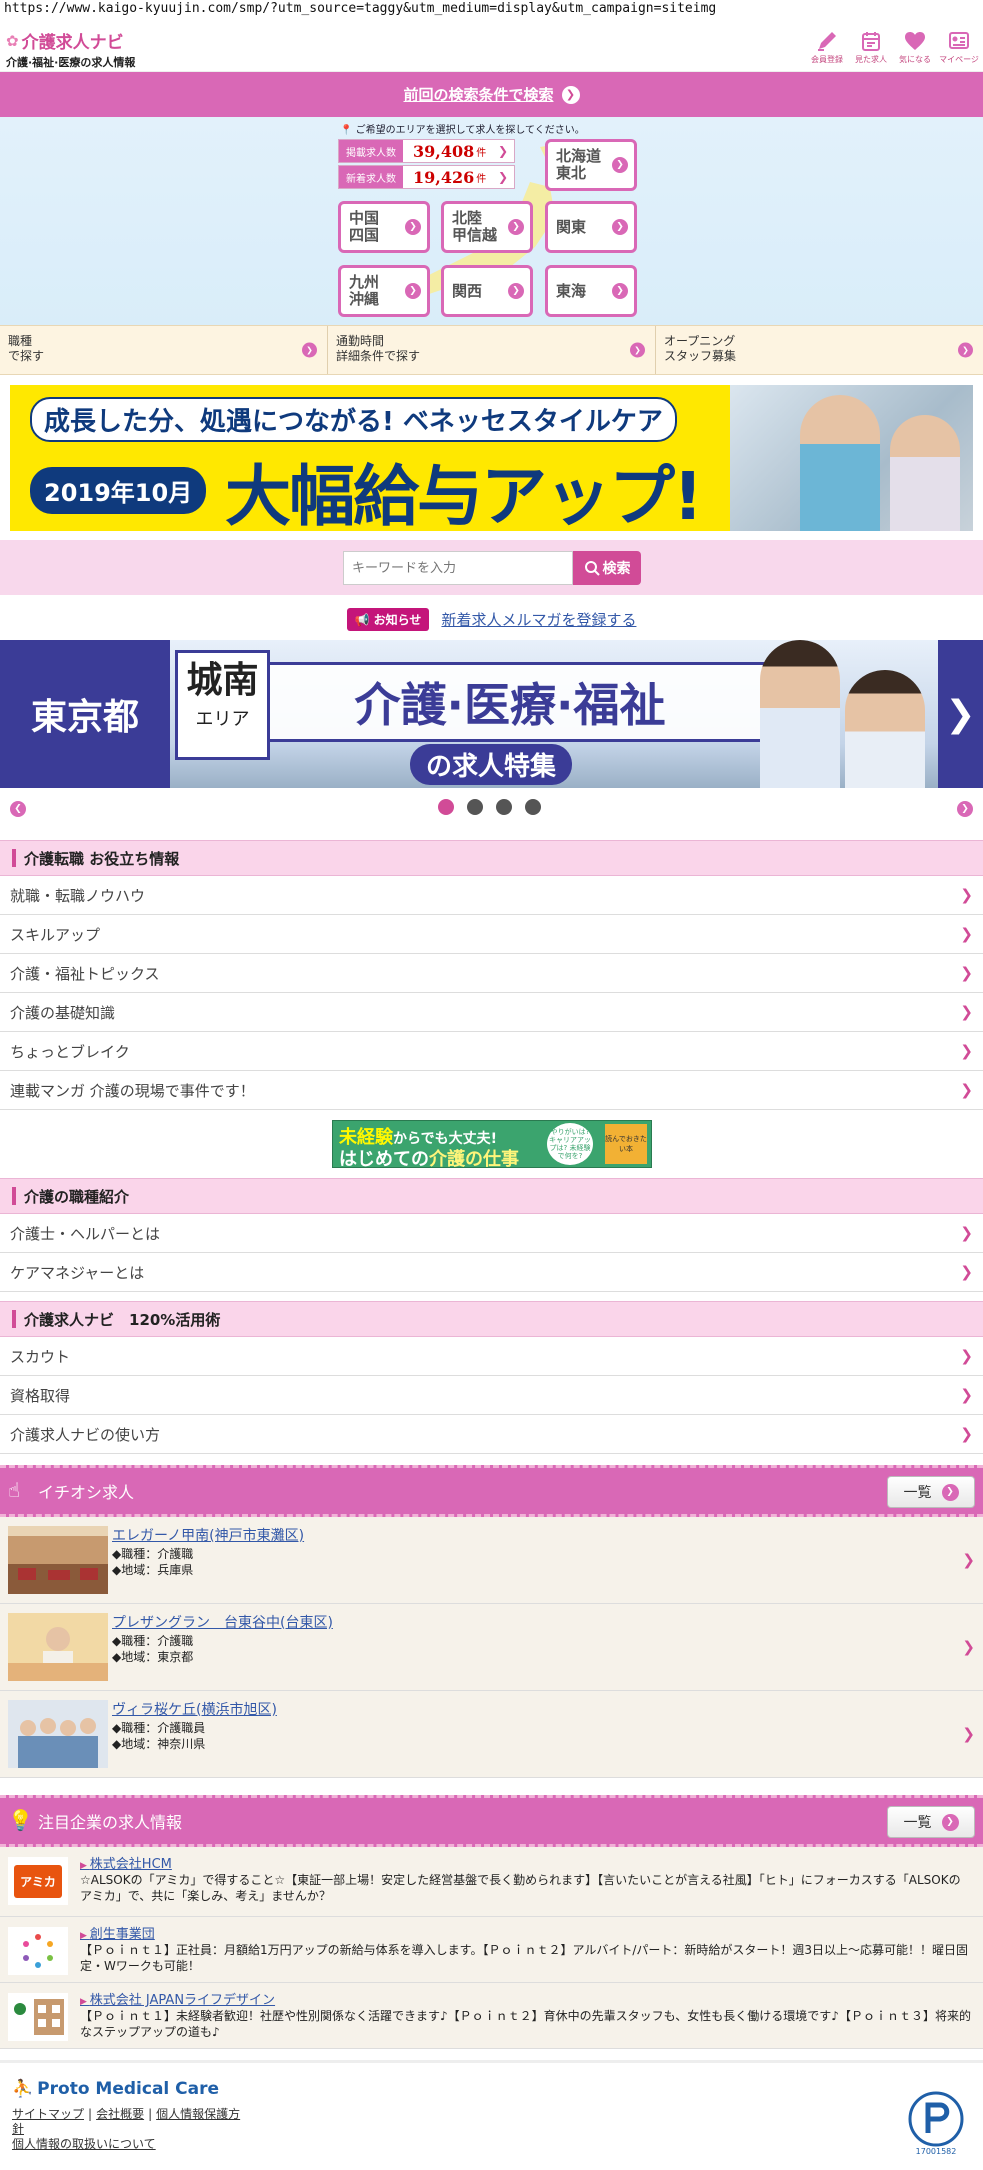 This screenshot has width=983, height=2170. I want to click on region-kansai: 関西 ❯, so click(487, 291).